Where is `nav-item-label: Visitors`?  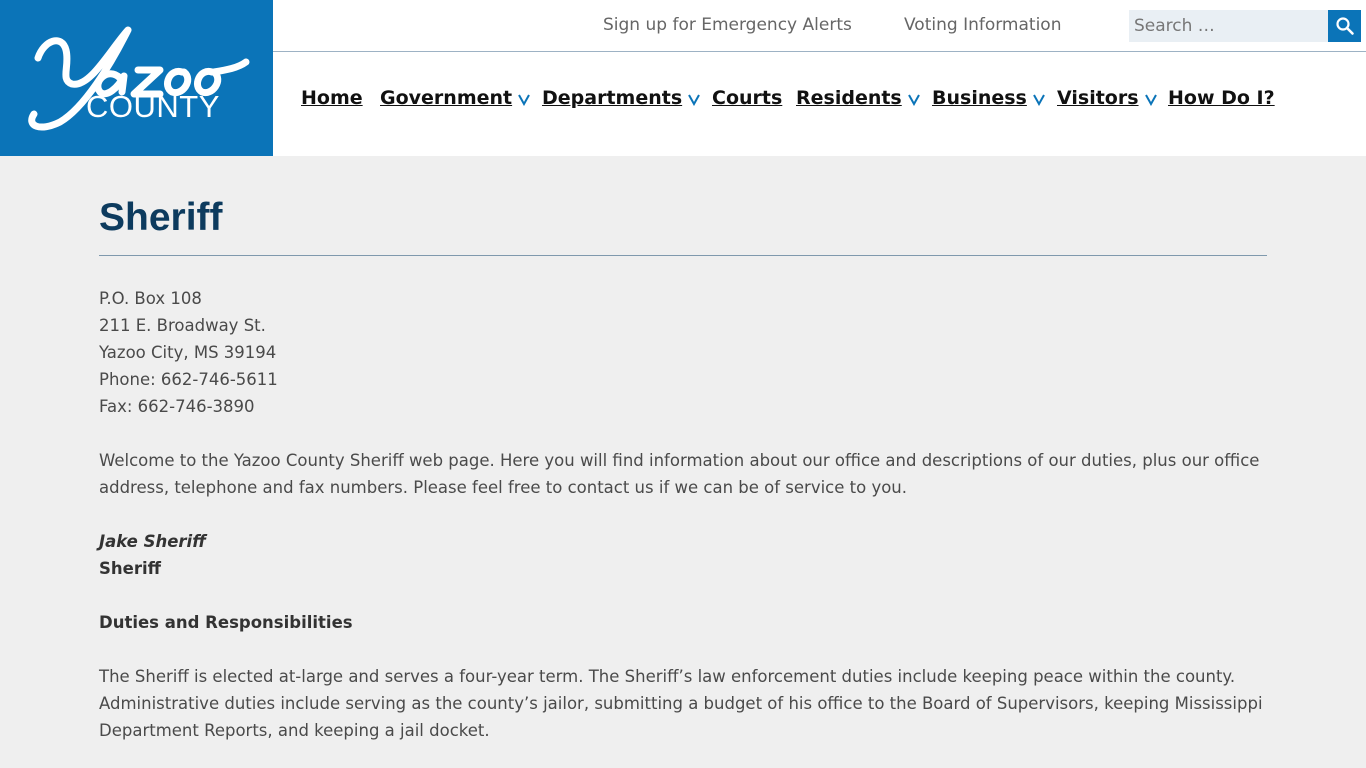 nav-item-label: Visitors is located at coordinates (1098, 98).